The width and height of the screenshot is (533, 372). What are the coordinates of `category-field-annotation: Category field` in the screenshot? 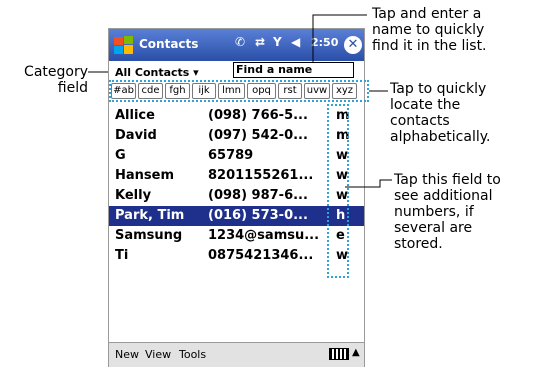 It's located at (56, 80).